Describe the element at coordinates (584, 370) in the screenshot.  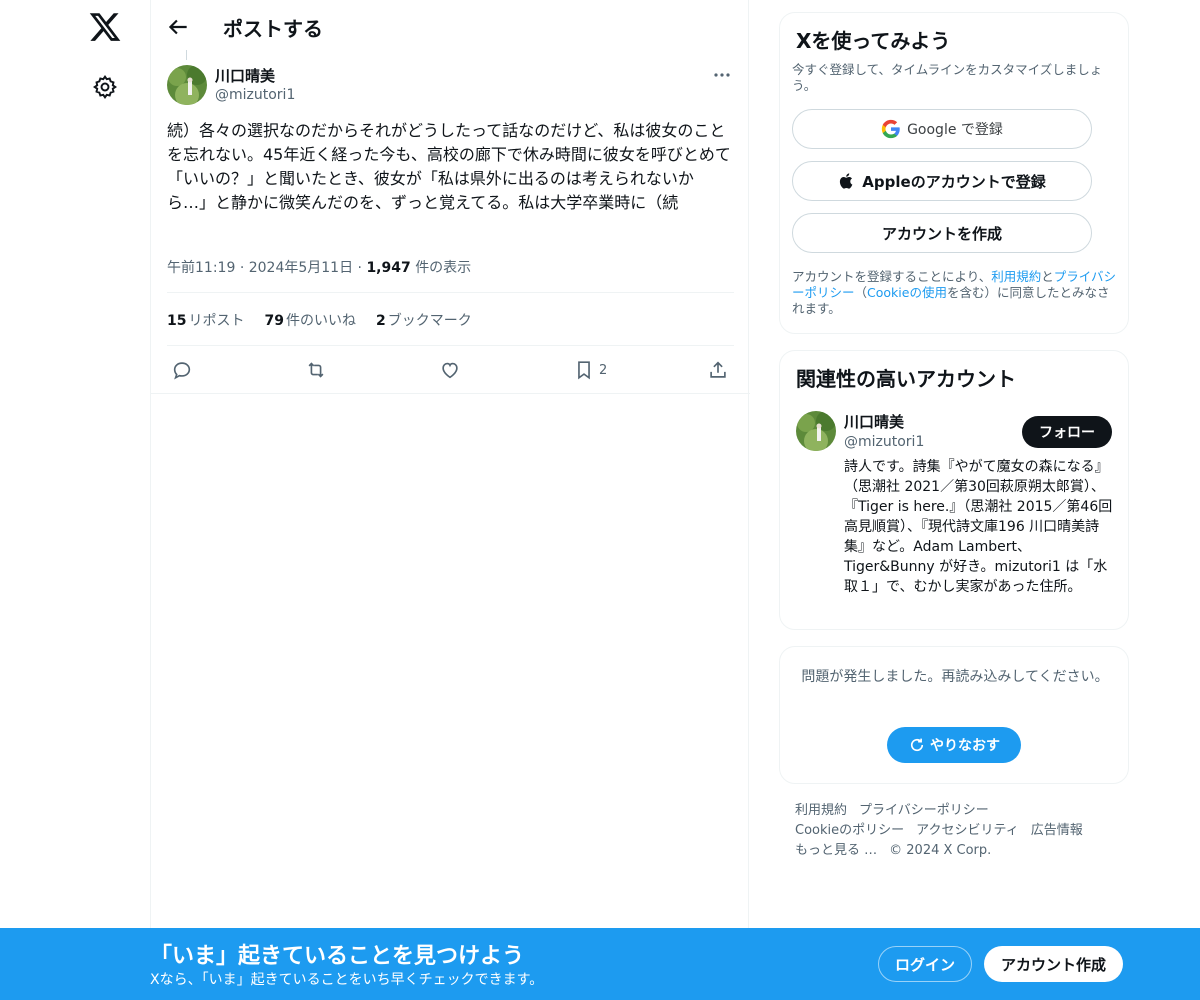
I see `bookmark-icon` at that location.